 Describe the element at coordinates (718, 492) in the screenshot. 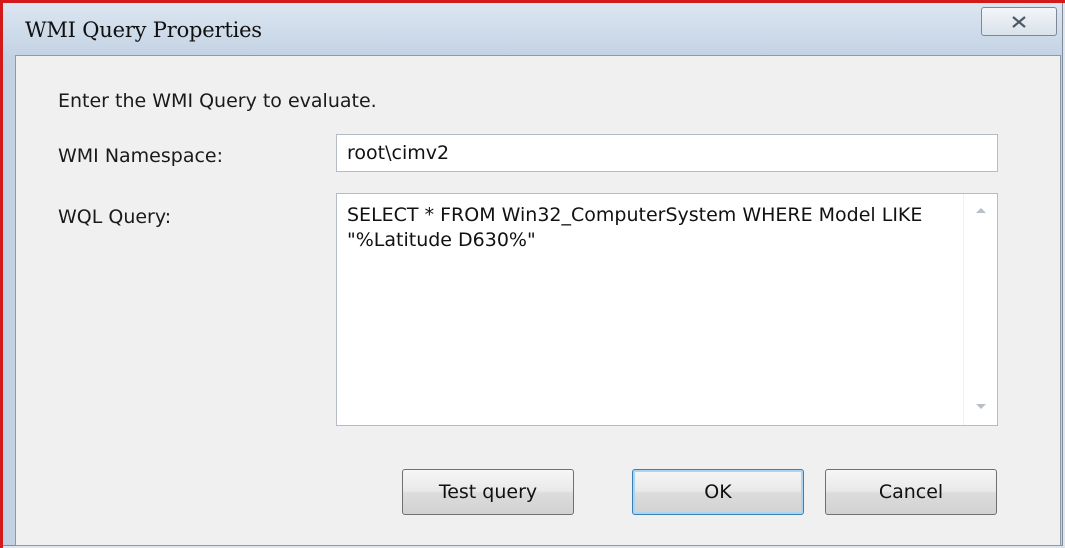

I see `ok-button: OK` at that location.